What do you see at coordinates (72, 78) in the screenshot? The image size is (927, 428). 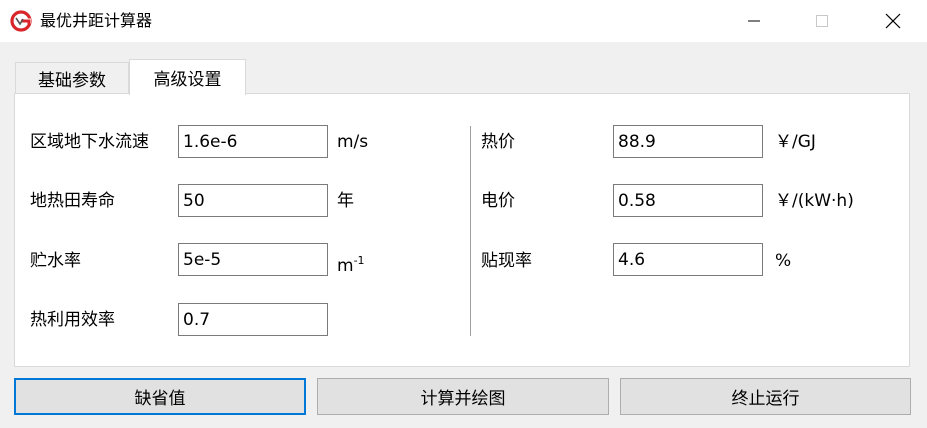 I see `tab-basic-params: 基础参数` at bounding box center [72, 78].